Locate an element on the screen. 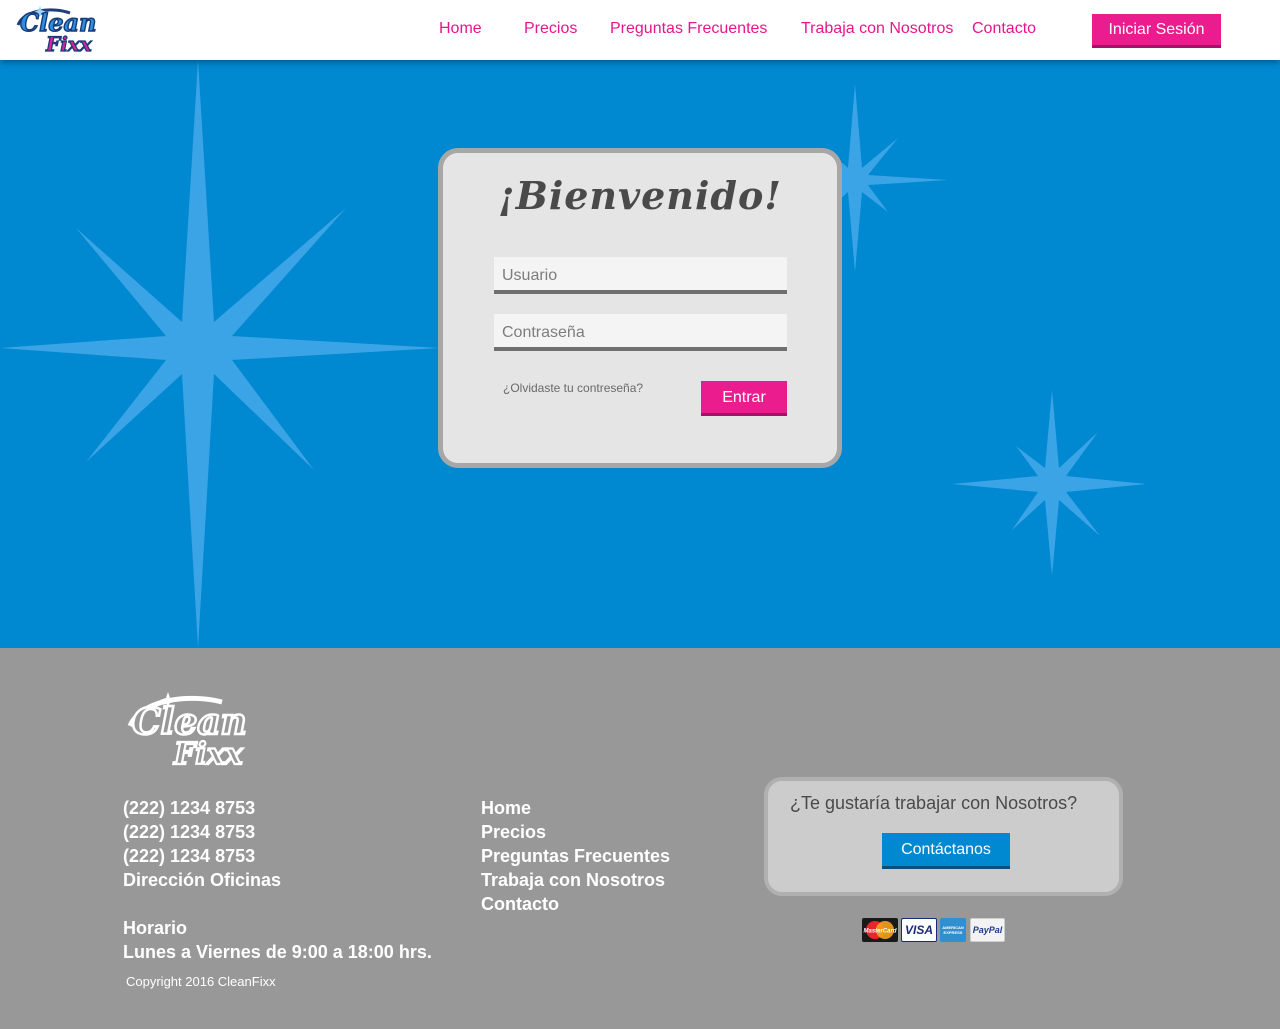  phone-3: (222) 1234 8753 is located at coordinates (189, 856).